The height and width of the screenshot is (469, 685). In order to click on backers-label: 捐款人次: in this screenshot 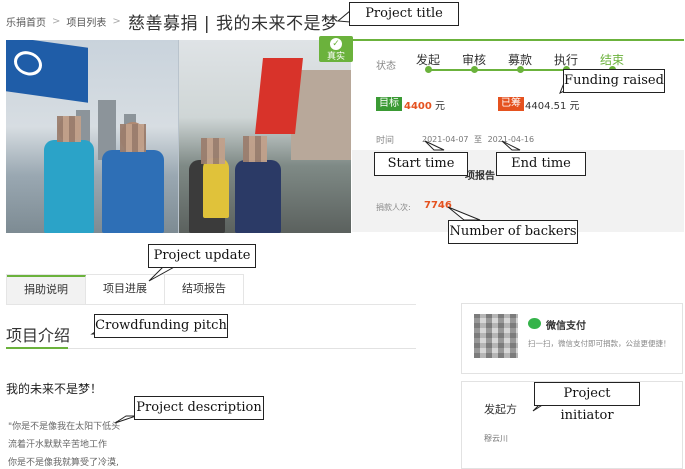, I will do `click(393, 207)`.